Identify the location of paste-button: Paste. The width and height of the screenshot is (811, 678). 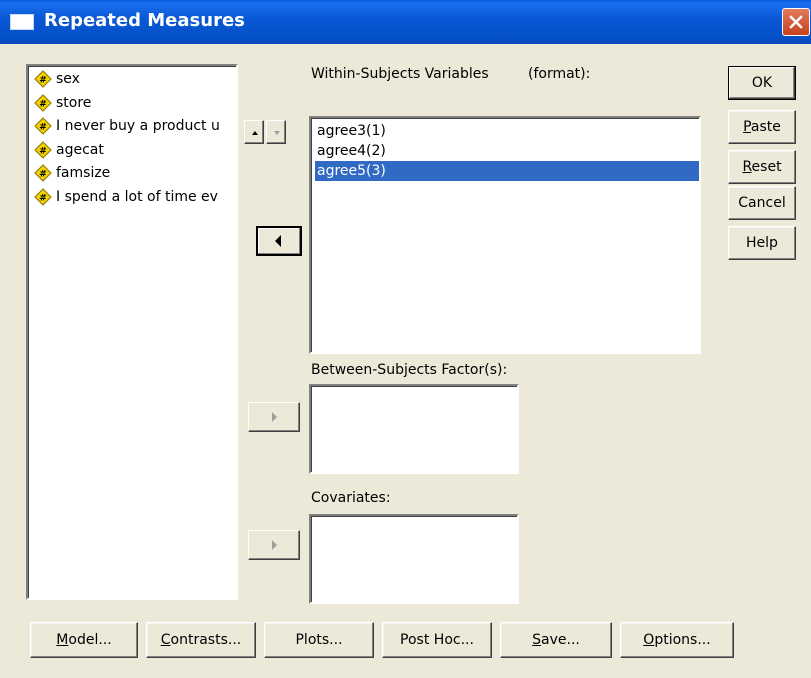
(762, 127).